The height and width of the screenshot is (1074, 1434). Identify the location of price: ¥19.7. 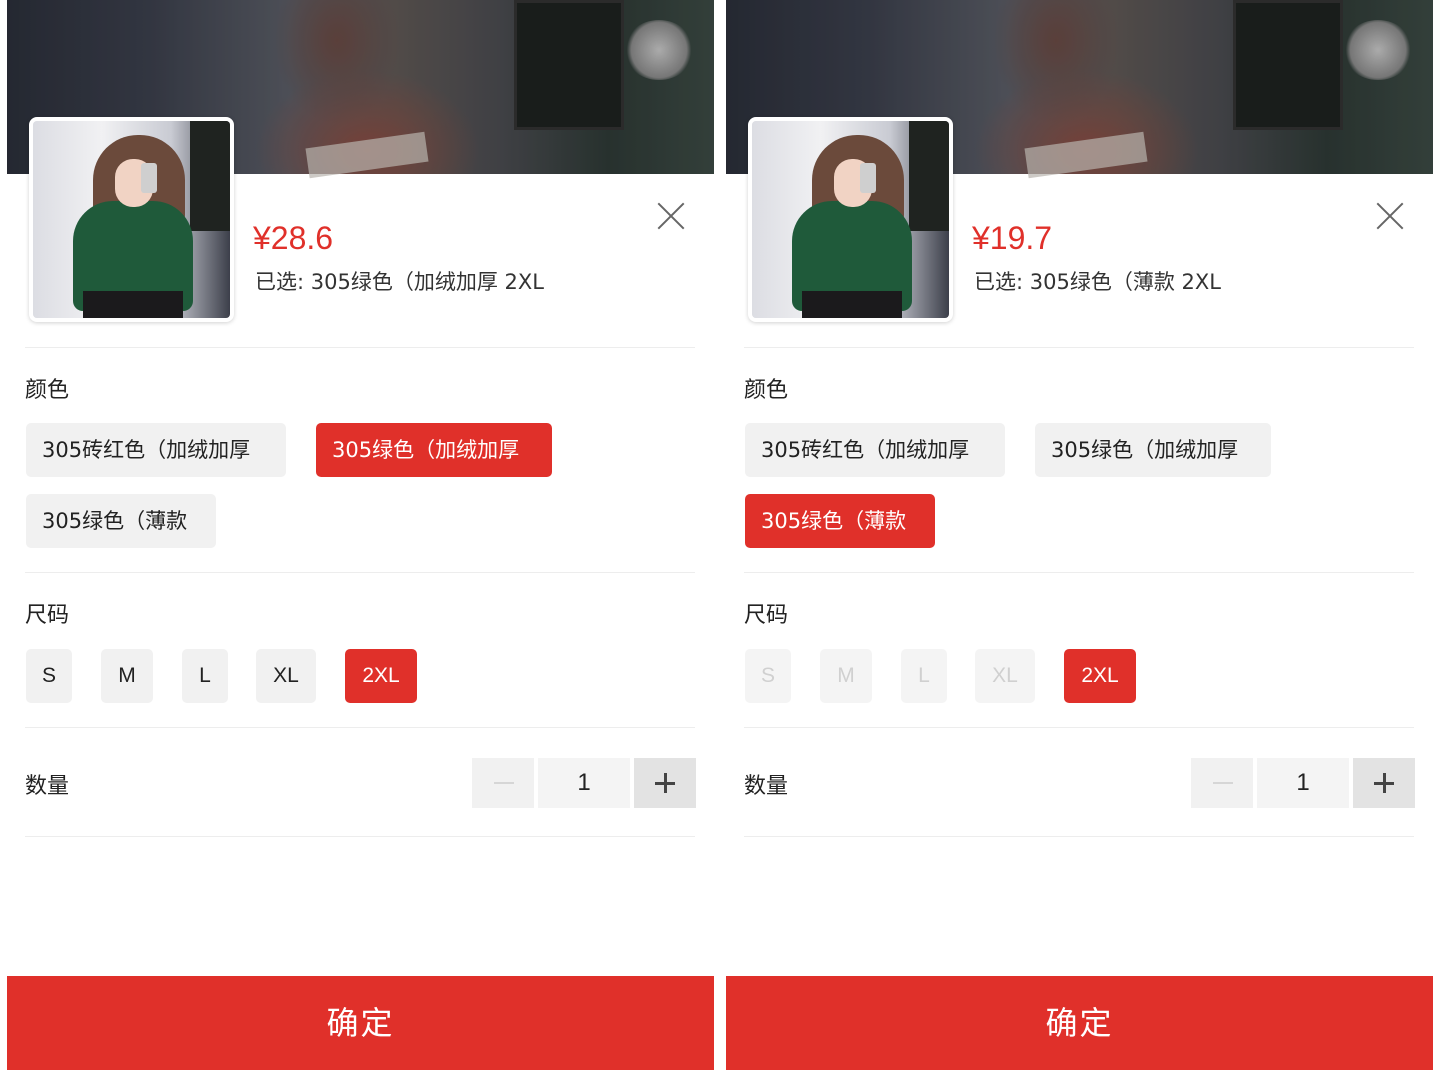
(1012, 238).